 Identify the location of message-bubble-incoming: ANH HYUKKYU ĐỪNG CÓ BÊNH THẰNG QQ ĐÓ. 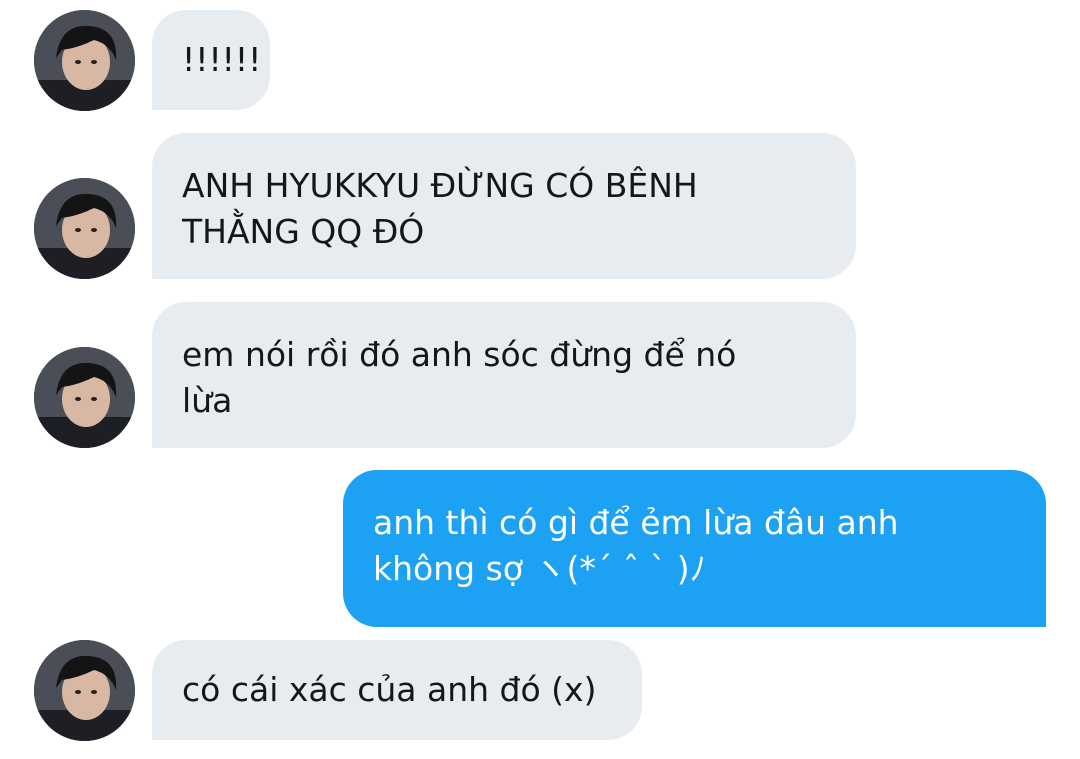
(504, 206).